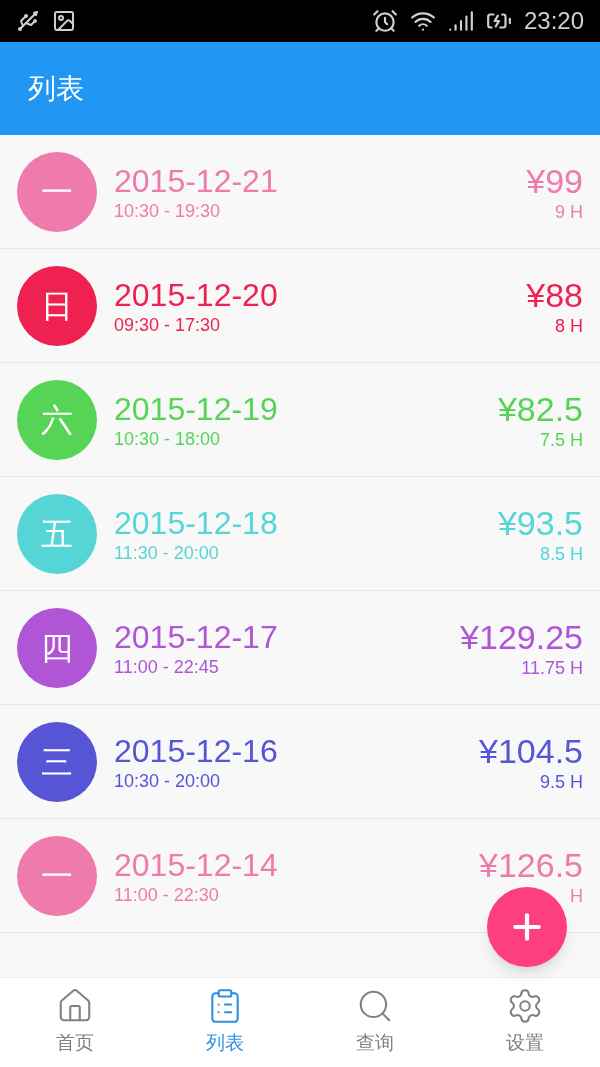  Describe the element at coordinates (168, 210) in the screenshot. I see `time-range: 10:30 - 19:30` at that location.